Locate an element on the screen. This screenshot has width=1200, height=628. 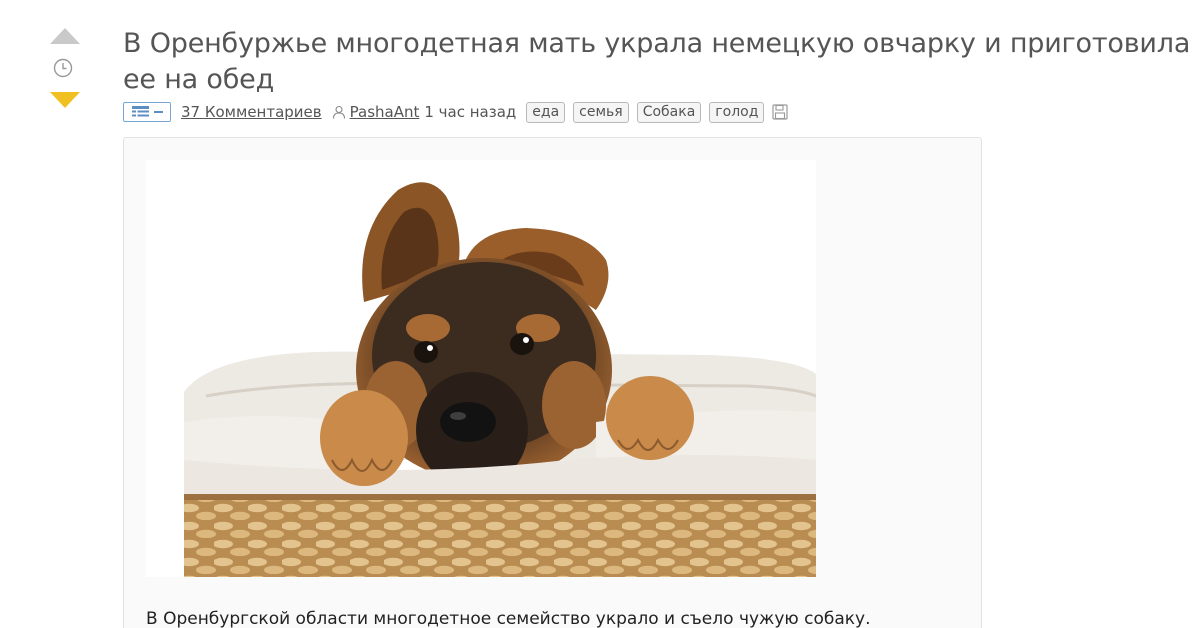
upvote-arrow-icon is located at coordinates (65, 36).